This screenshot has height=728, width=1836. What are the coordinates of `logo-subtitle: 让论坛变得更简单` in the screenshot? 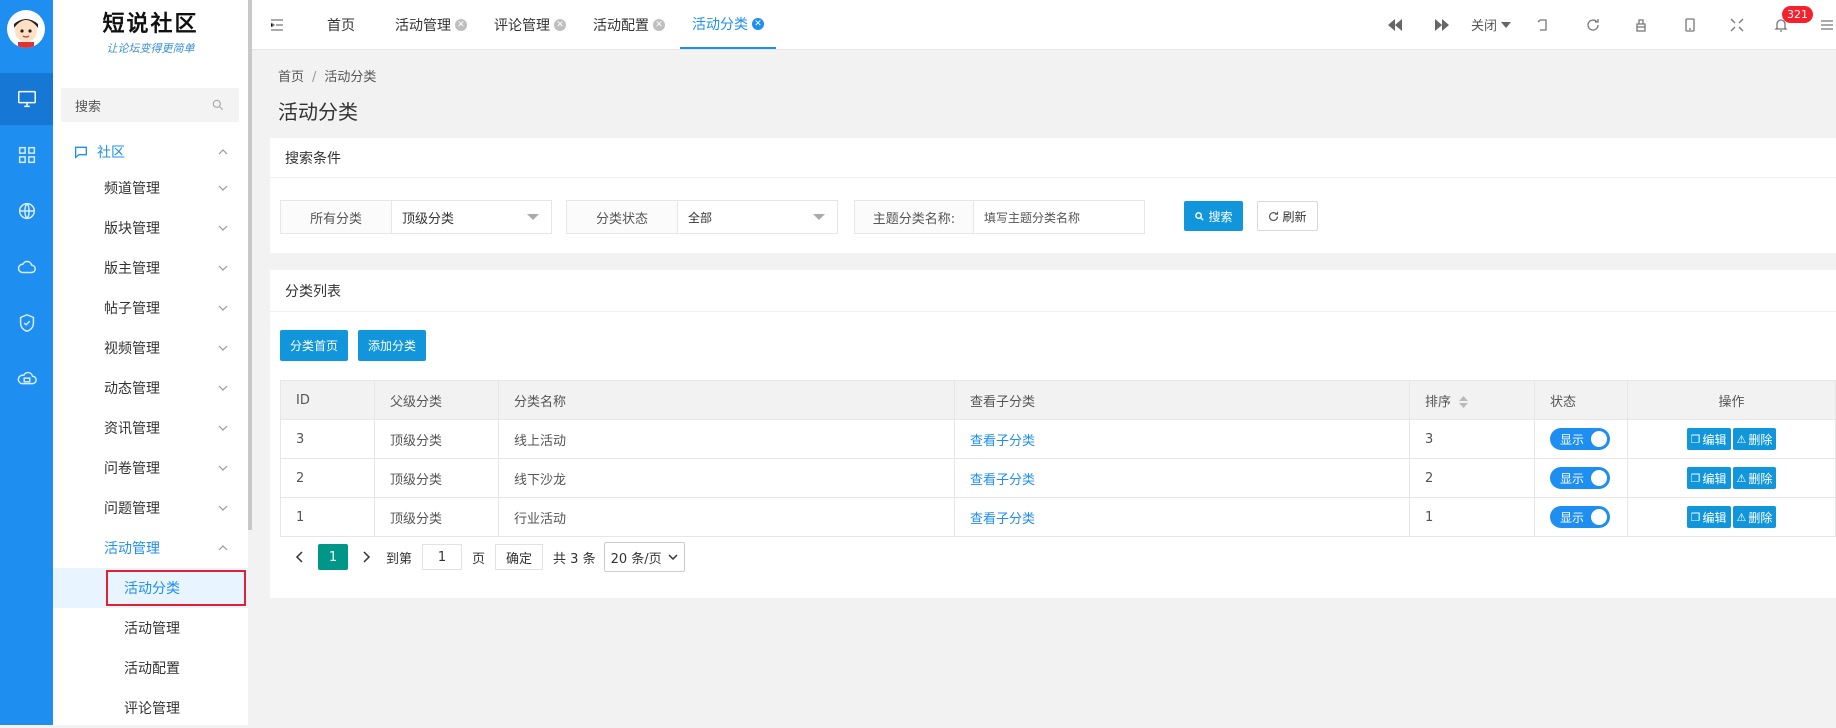 It's located at (150, 48).